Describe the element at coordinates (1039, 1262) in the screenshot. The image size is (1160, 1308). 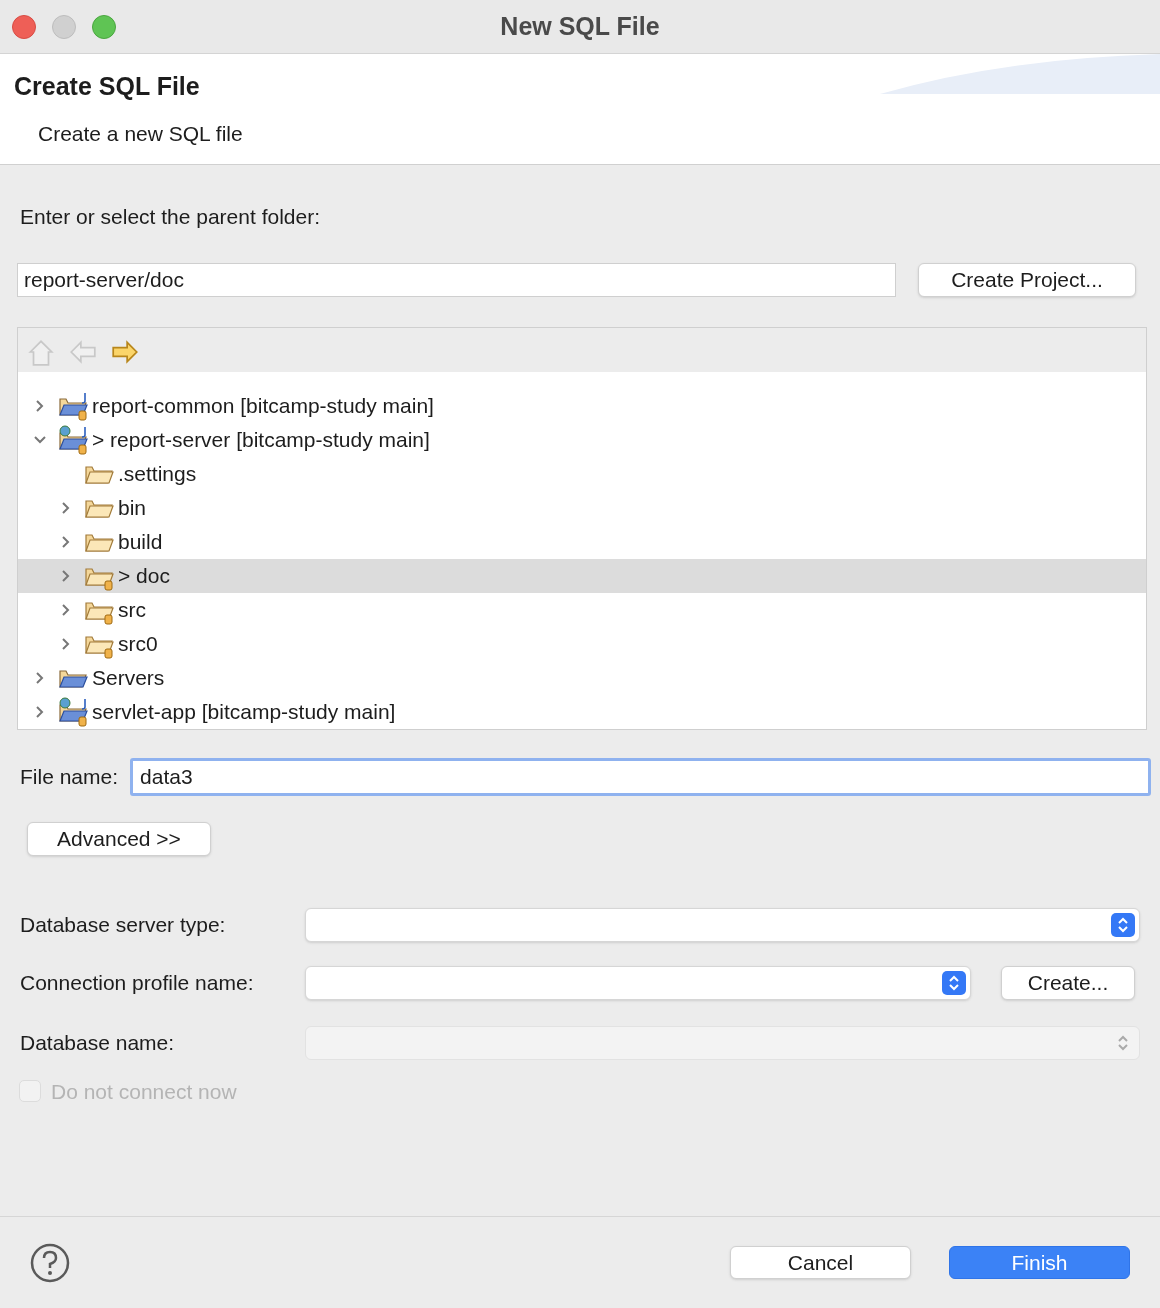
I see `finish-button: Finish` at that location.